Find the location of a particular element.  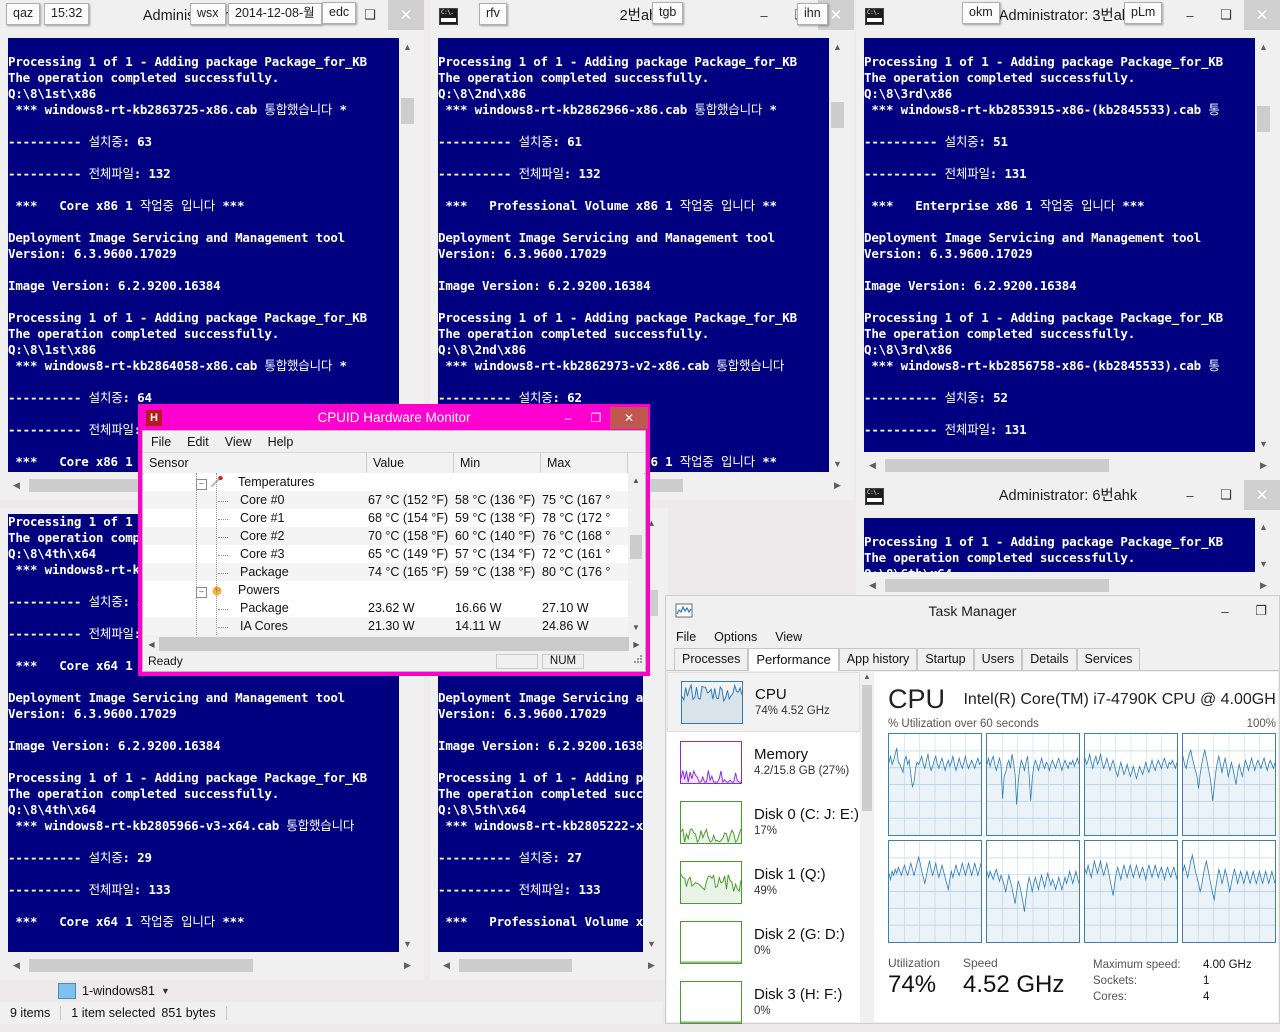

resource-item-disk-2: Disk 0 (C: J: E:) 17% is located at coordinates (763, 822).